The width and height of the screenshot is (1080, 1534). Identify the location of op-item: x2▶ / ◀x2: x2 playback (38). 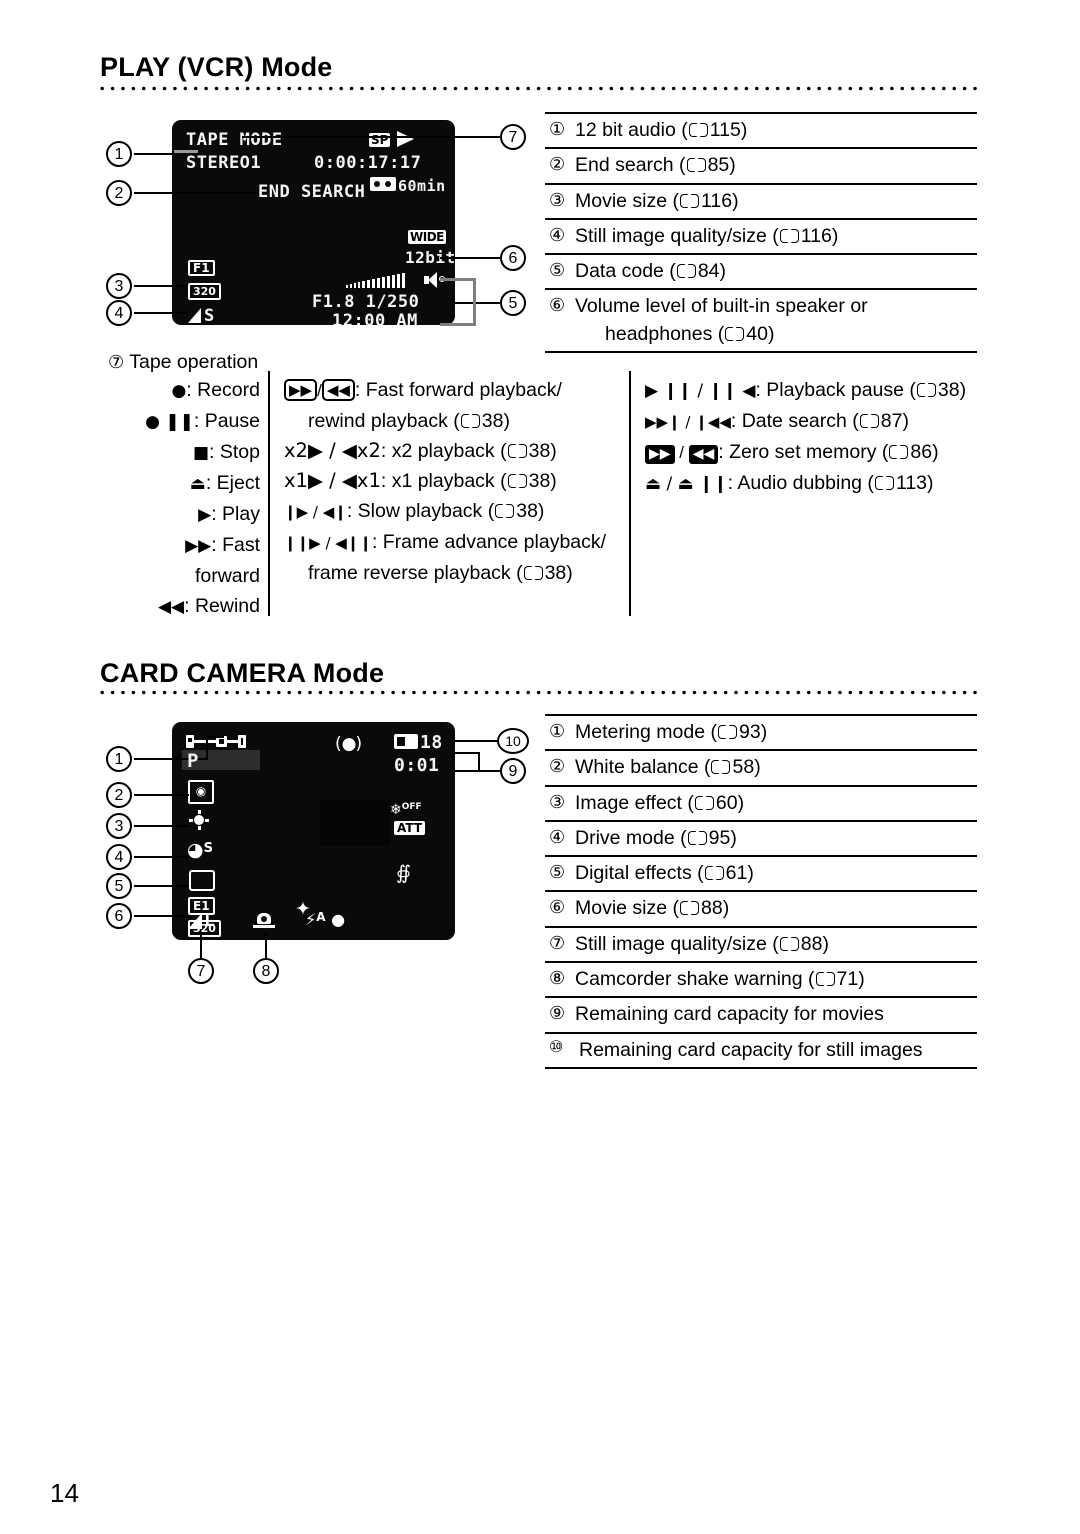
(420, 450).